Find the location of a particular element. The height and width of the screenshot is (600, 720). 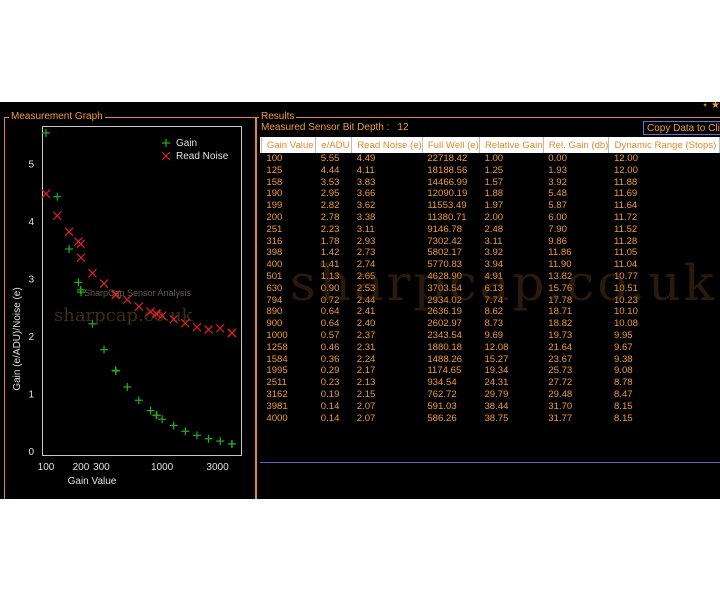

y-axis-label: Gain (e/ADU)/Noise (e) is located at coordinates (17, 338).